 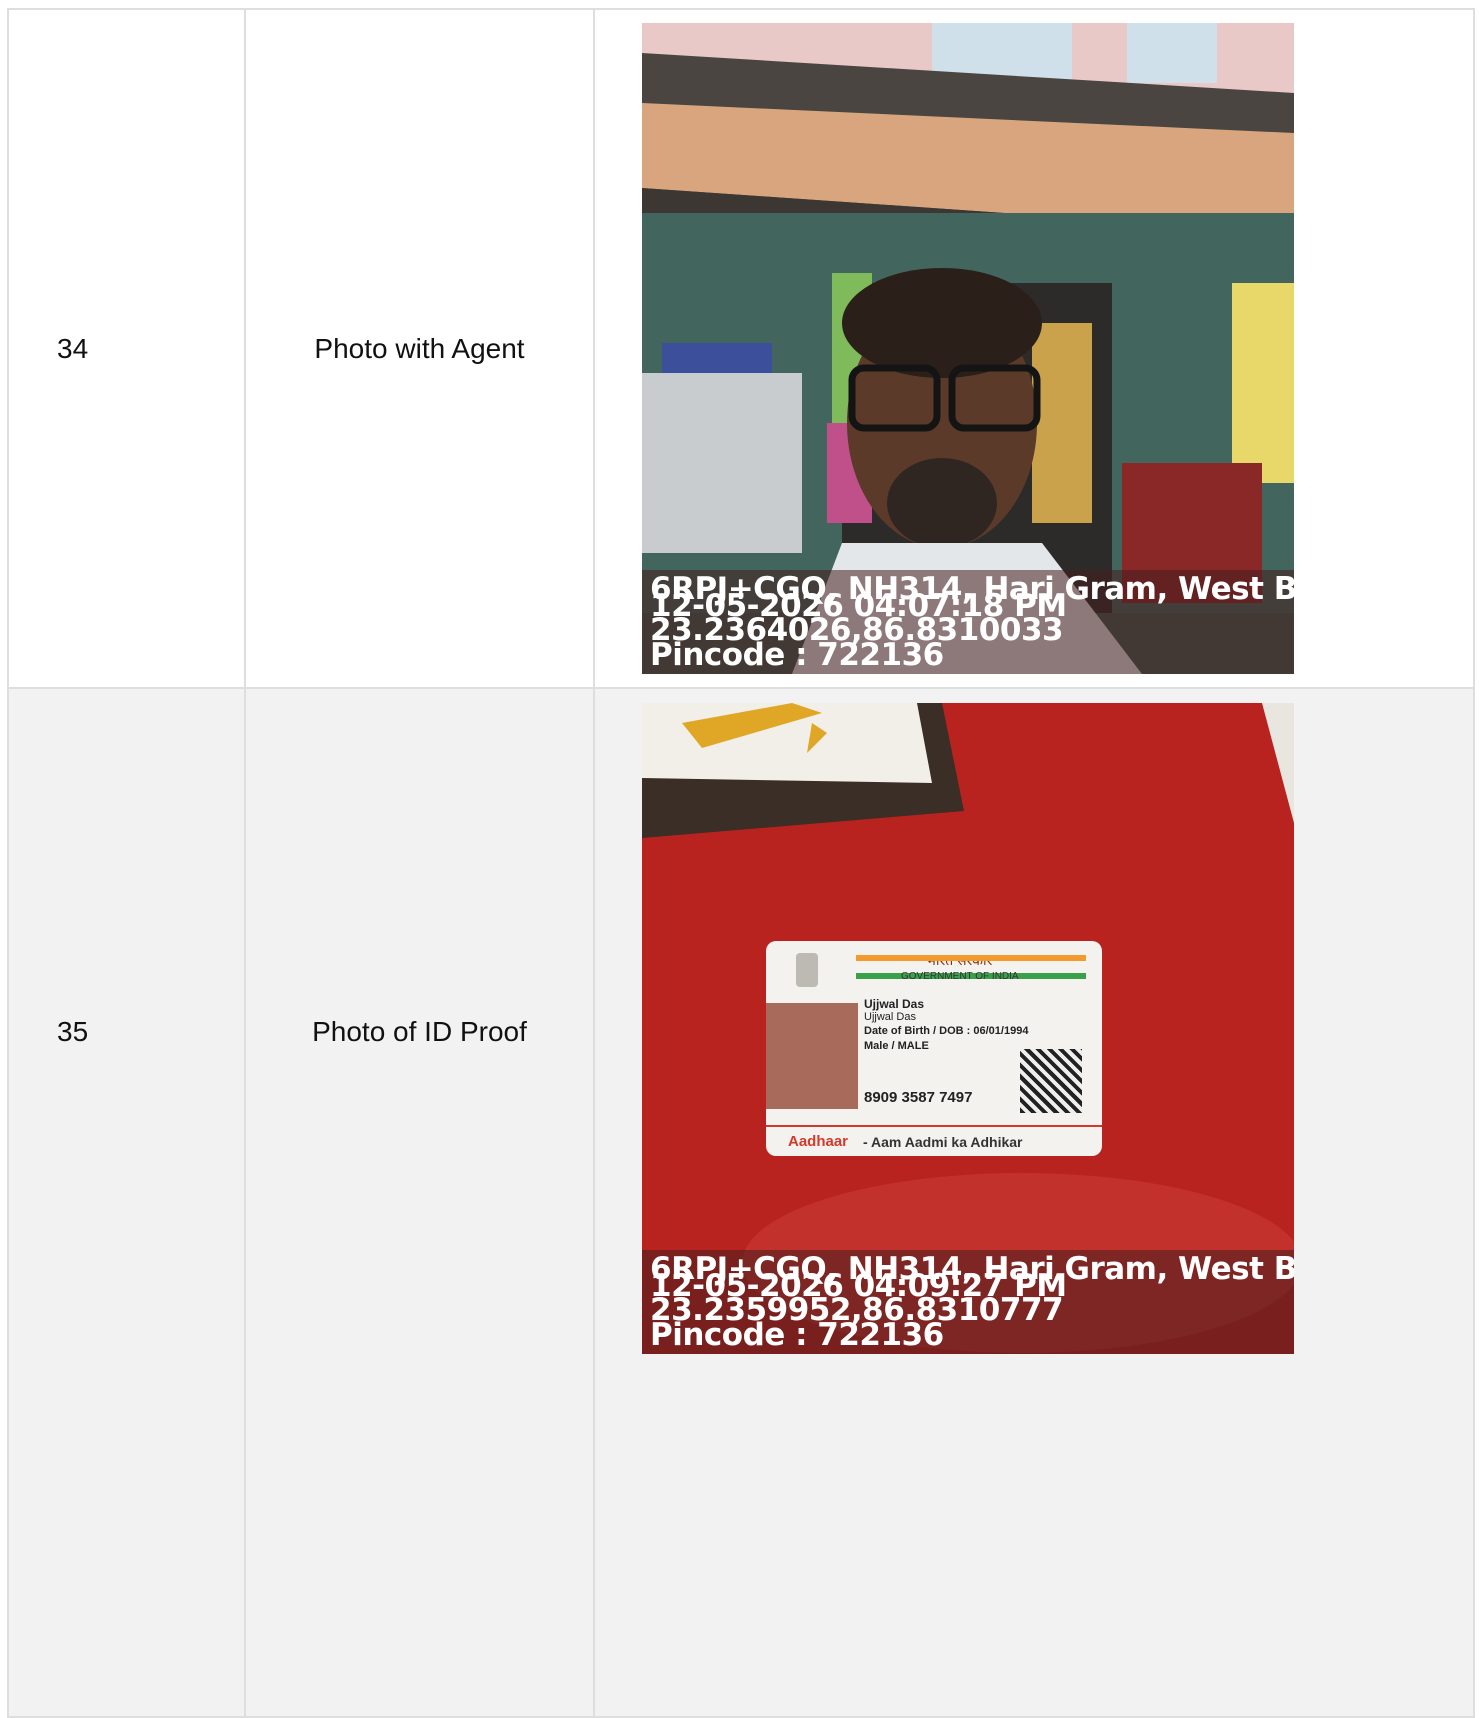 What do you see at coordinates (960, 976) in the screenshot?
I see `card-header-english: GOVERNMENT OF INDIA` at bounding box center [960, 976].